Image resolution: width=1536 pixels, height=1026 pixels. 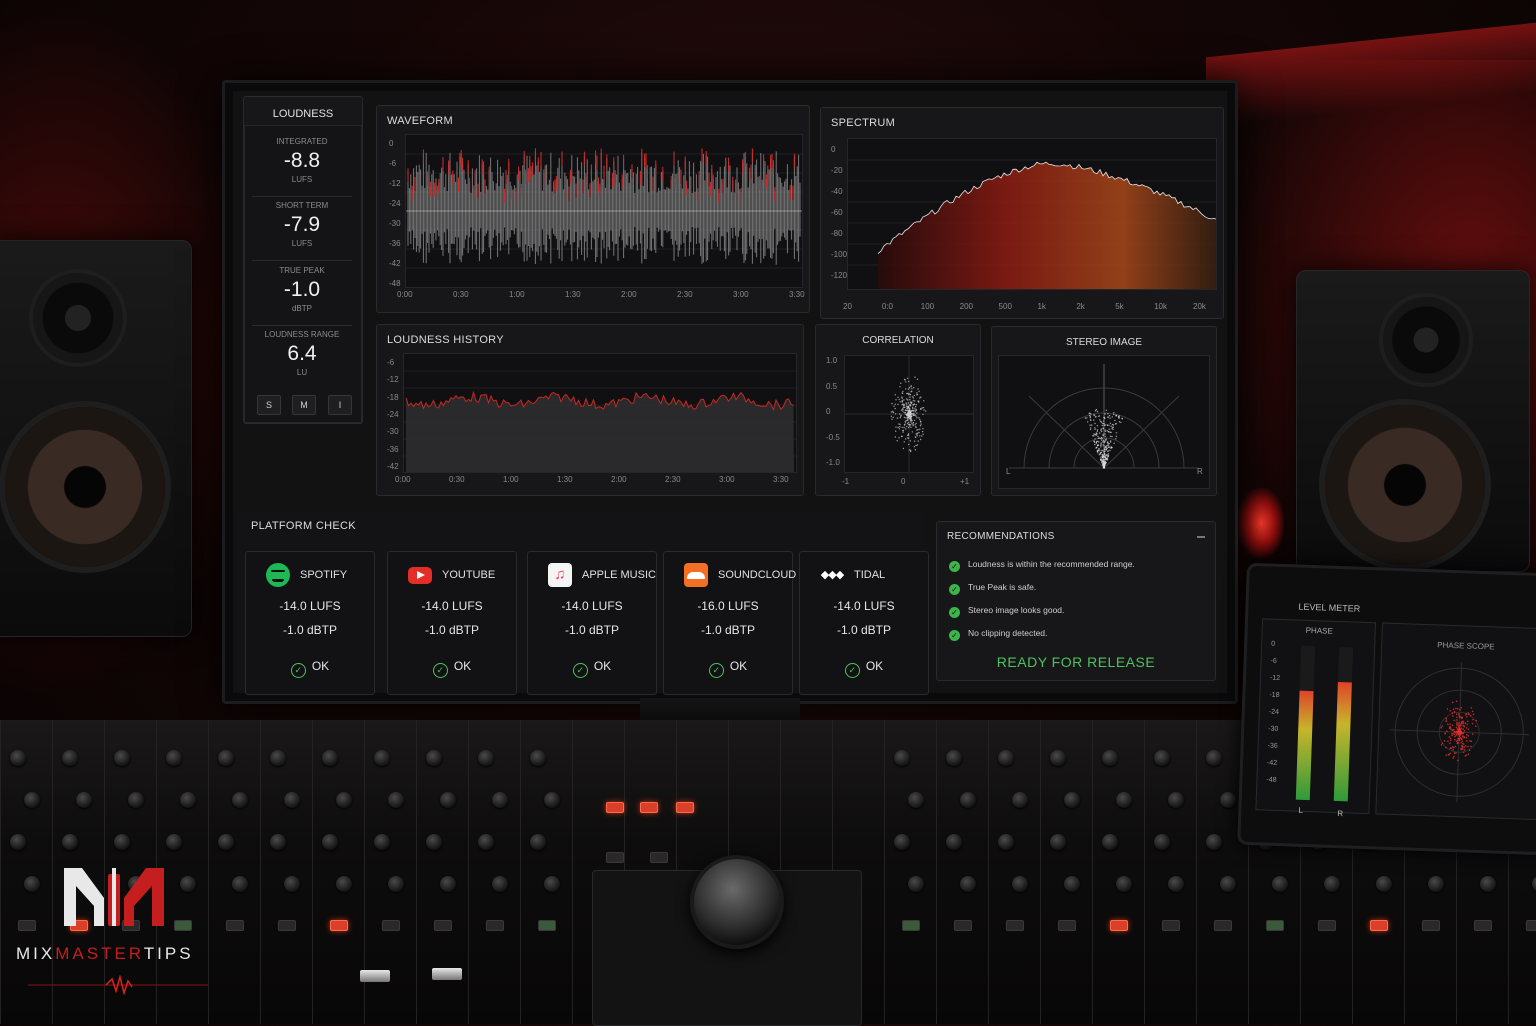 I want to click on mode-button-m: M, so click(x=304, y=405).